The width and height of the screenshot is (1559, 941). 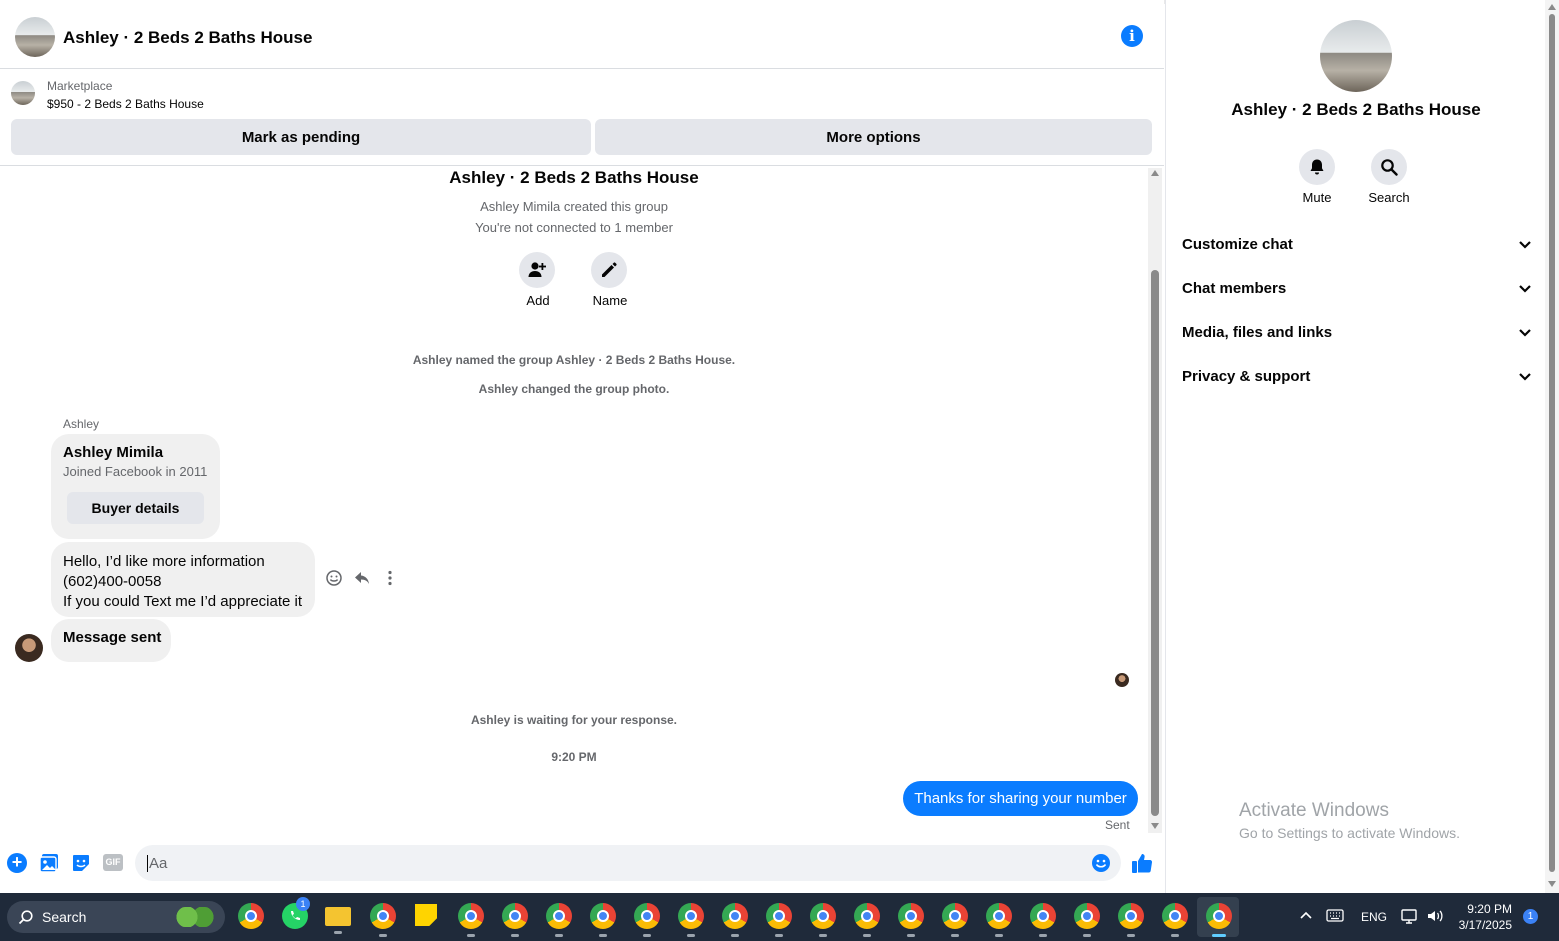 What do you see at coordinates (113, 452) in the screenshot?
I see `profile-name: Ashley Mimila` at bounding box center [113, 452].